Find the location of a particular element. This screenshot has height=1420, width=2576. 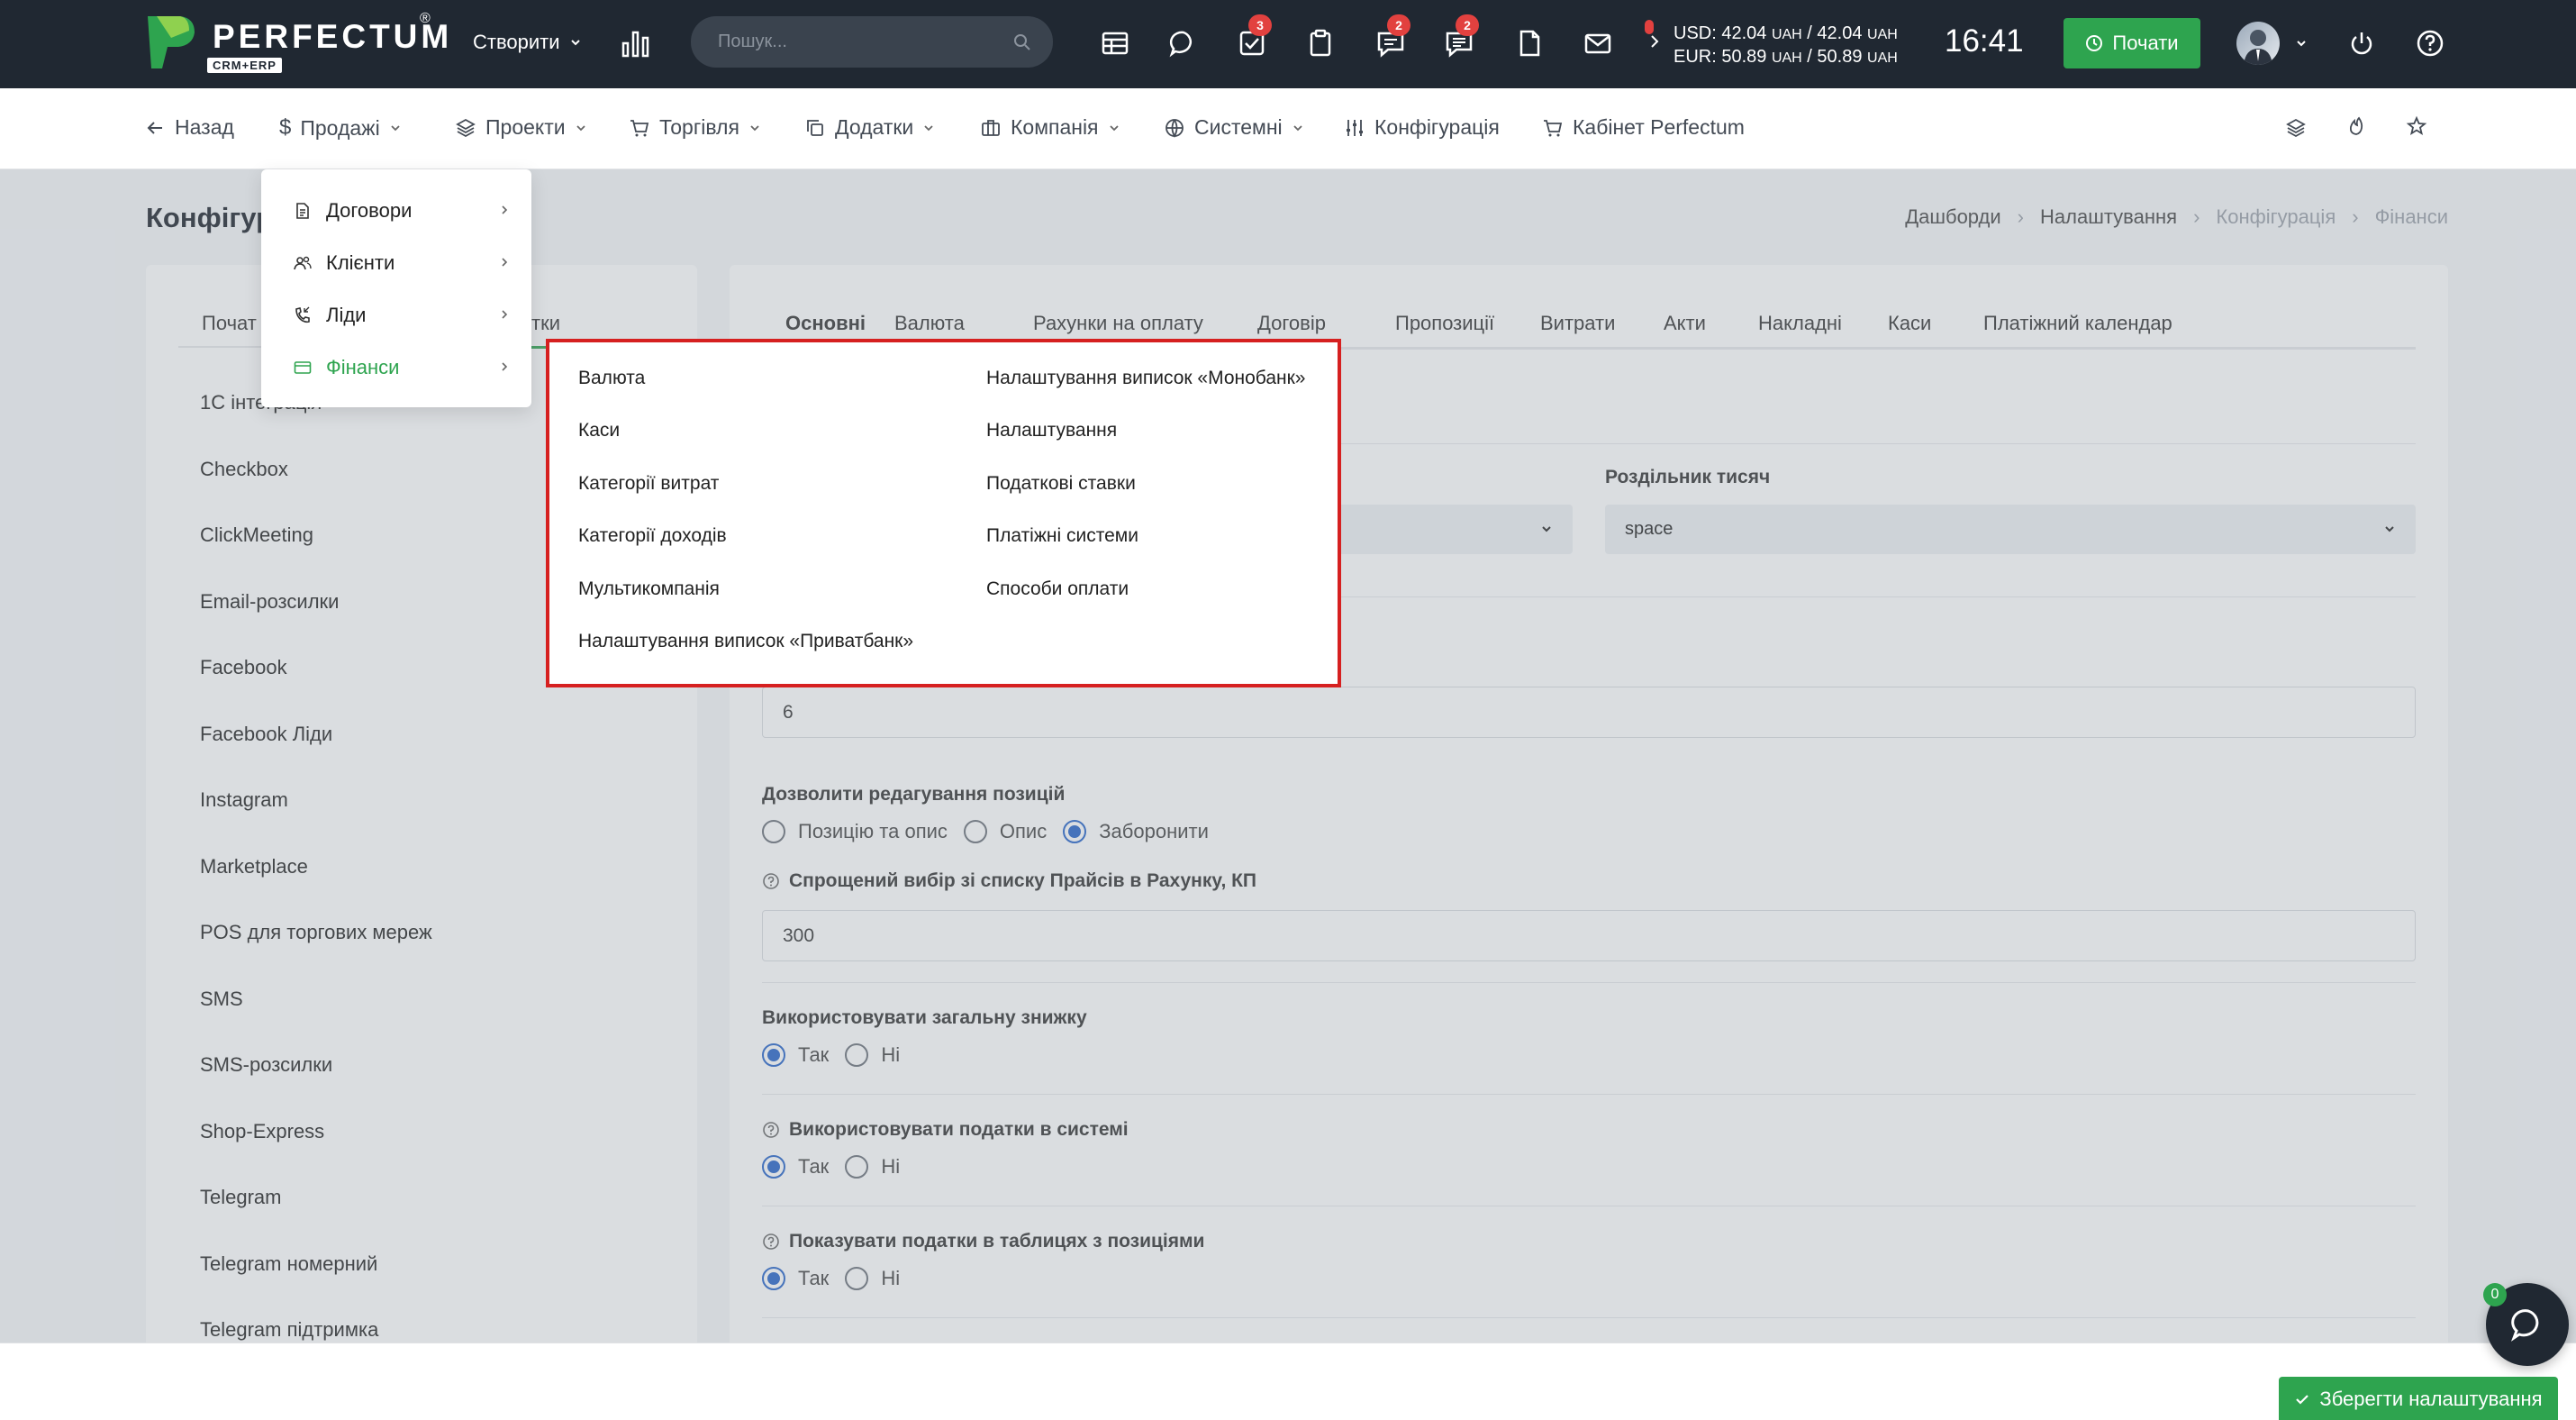

breadcrumb-dashboards: Дашборди is located at coordinates (1953, 217).